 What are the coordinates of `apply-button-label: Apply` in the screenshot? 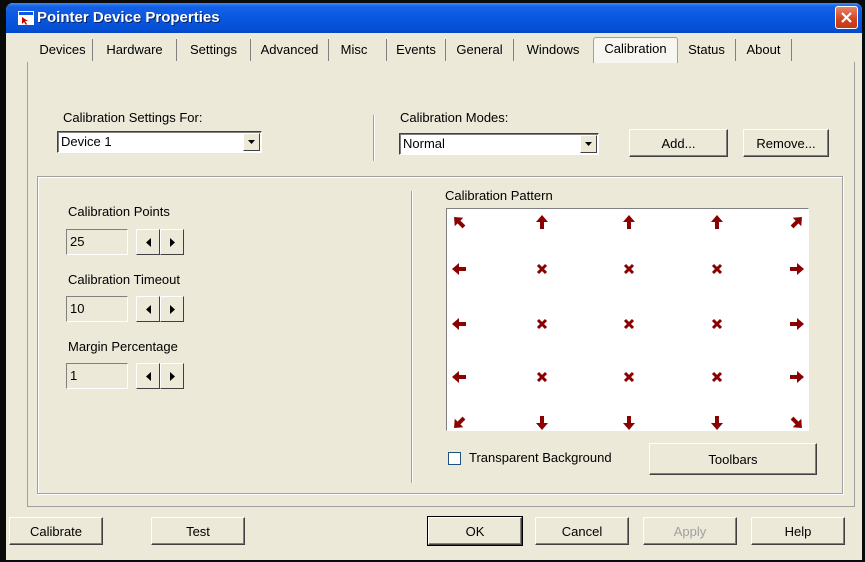 It's located at (690, 531).